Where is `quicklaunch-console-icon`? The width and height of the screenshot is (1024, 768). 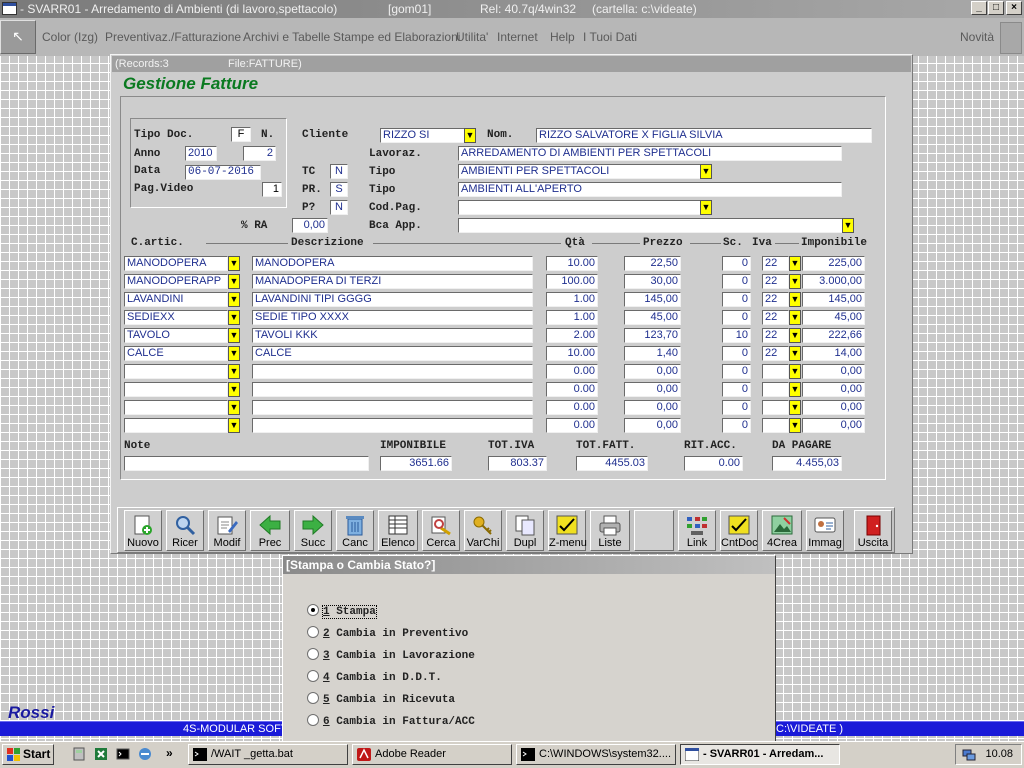
quicklaunch-console-icon is located at coordinates (123, 754).